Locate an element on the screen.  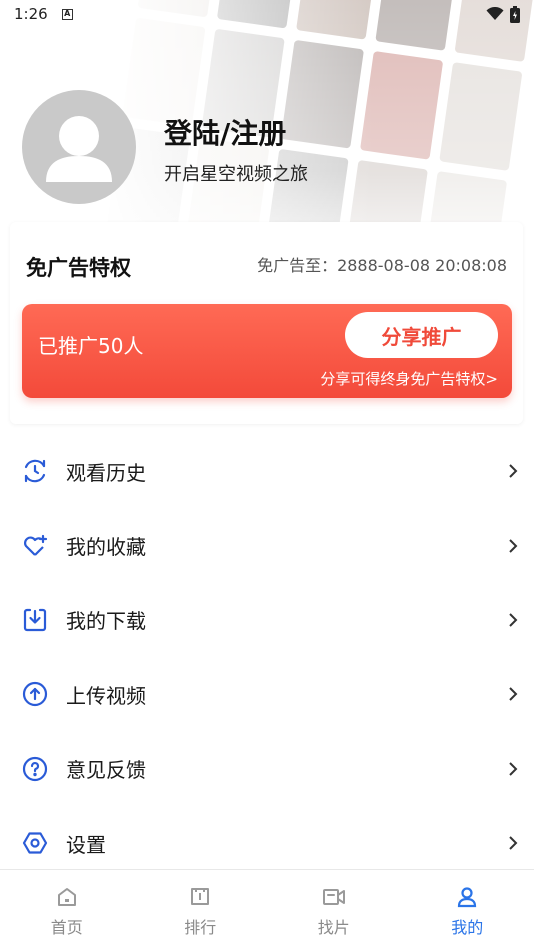
bottom-nav: 首页 排行 找片 我的 is located at coordinates (267, 909).